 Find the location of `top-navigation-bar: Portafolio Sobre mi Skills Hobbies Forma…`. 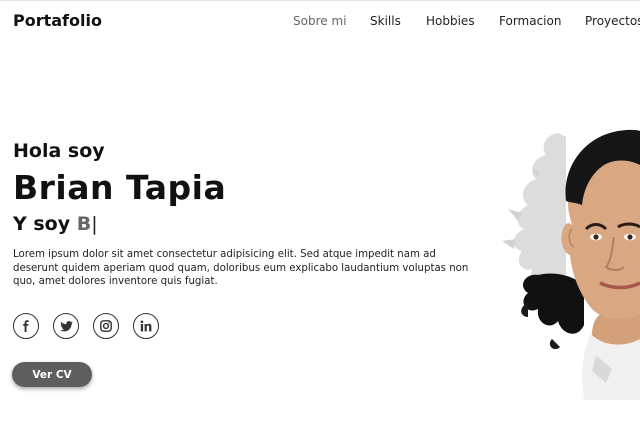

top-navigation-bar: Portafolio Sobre mi Skills Hobbies Forma… is located at coordinates (320, 20).